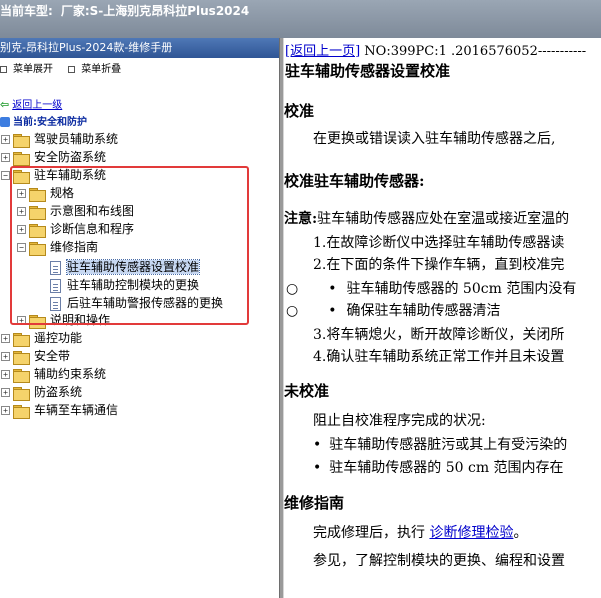  I want to click on uncalibrated-text: 阻止自校准程序完成的状况:, so click(399, 421).